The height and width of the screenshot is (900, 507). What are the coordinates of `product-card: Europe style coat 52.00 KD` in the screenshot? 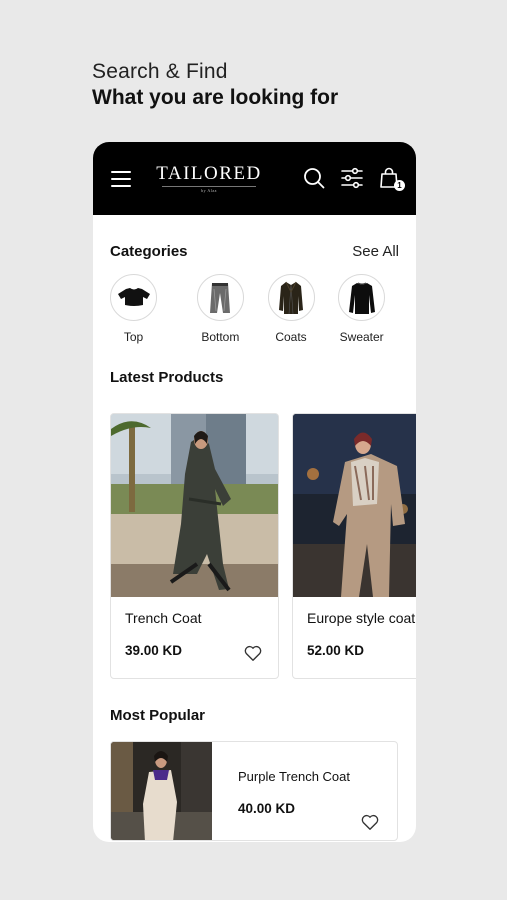 It's located at (354, 546).